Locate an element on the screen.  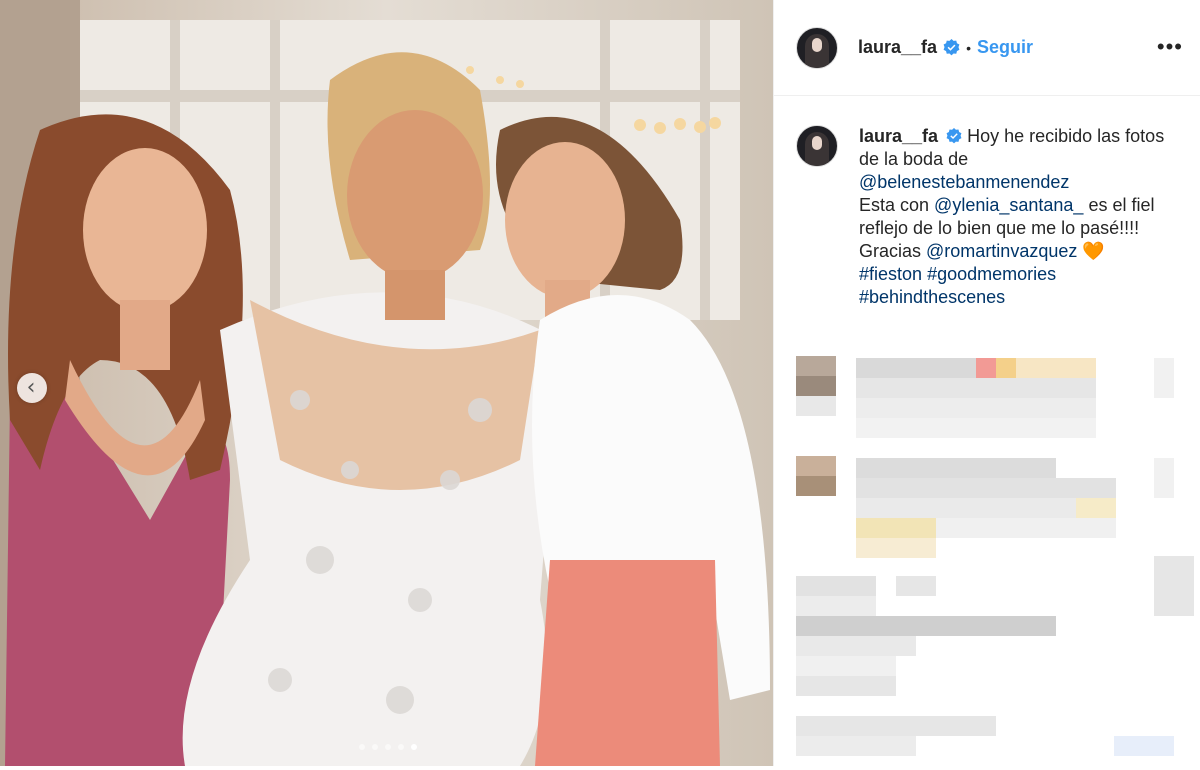
post-header: laura__fa • Seguir ••• is located at coordinates (987, 48).